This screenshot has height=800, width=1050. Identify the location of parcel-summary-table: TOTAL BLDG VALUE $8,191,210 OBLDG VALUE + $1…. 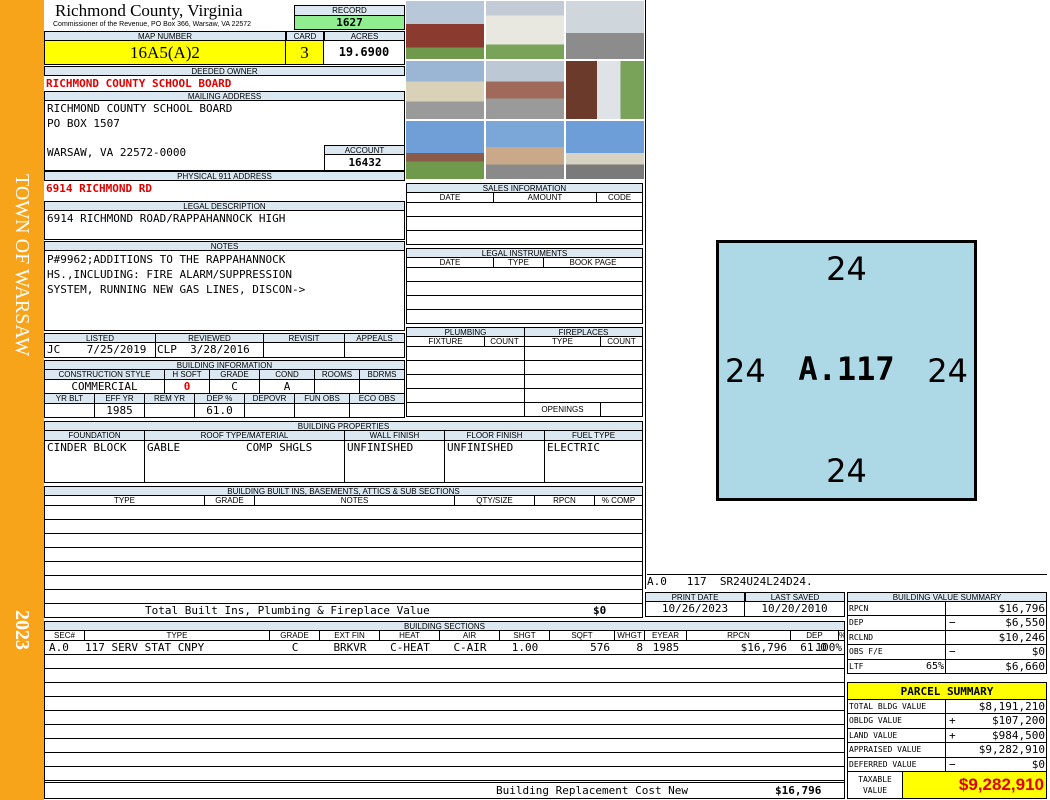
(947, 736).